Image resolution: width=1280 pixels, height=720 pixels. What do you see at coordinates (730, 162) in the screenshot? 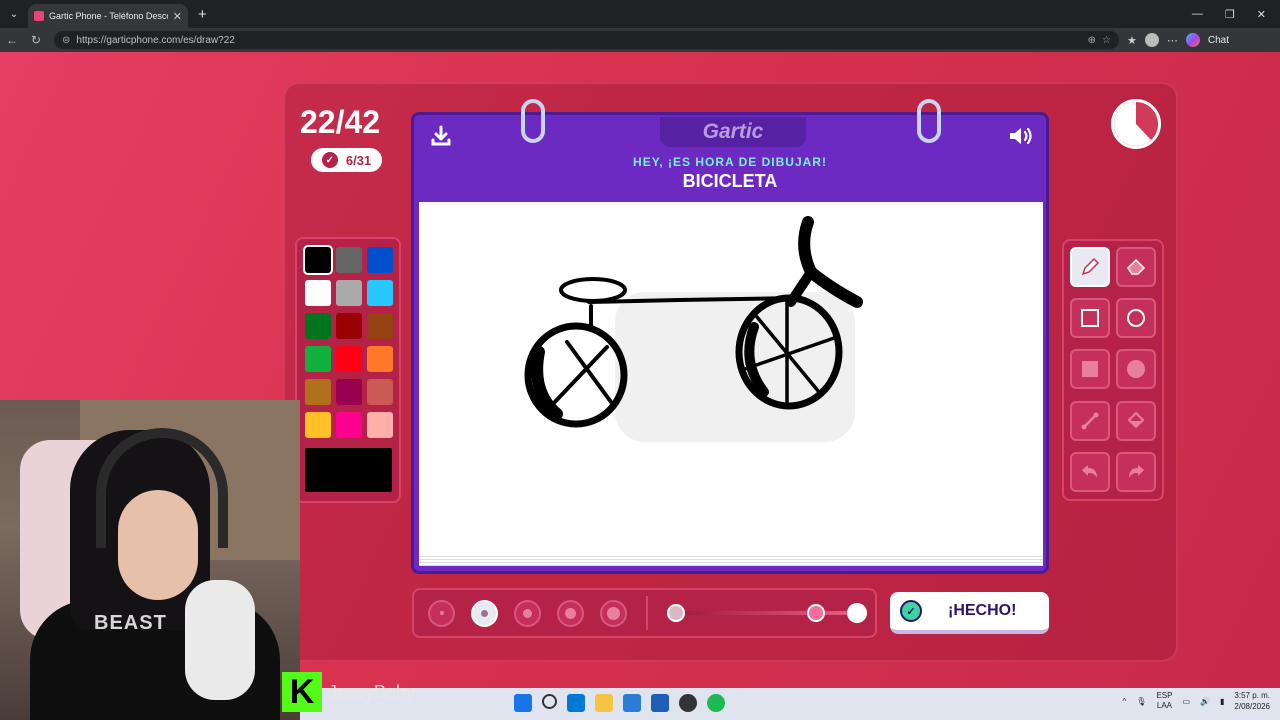
I see `draw-prompt: HEY, ¡ES HORA DE DIBUJAR!` at bounding box center [730, 162].